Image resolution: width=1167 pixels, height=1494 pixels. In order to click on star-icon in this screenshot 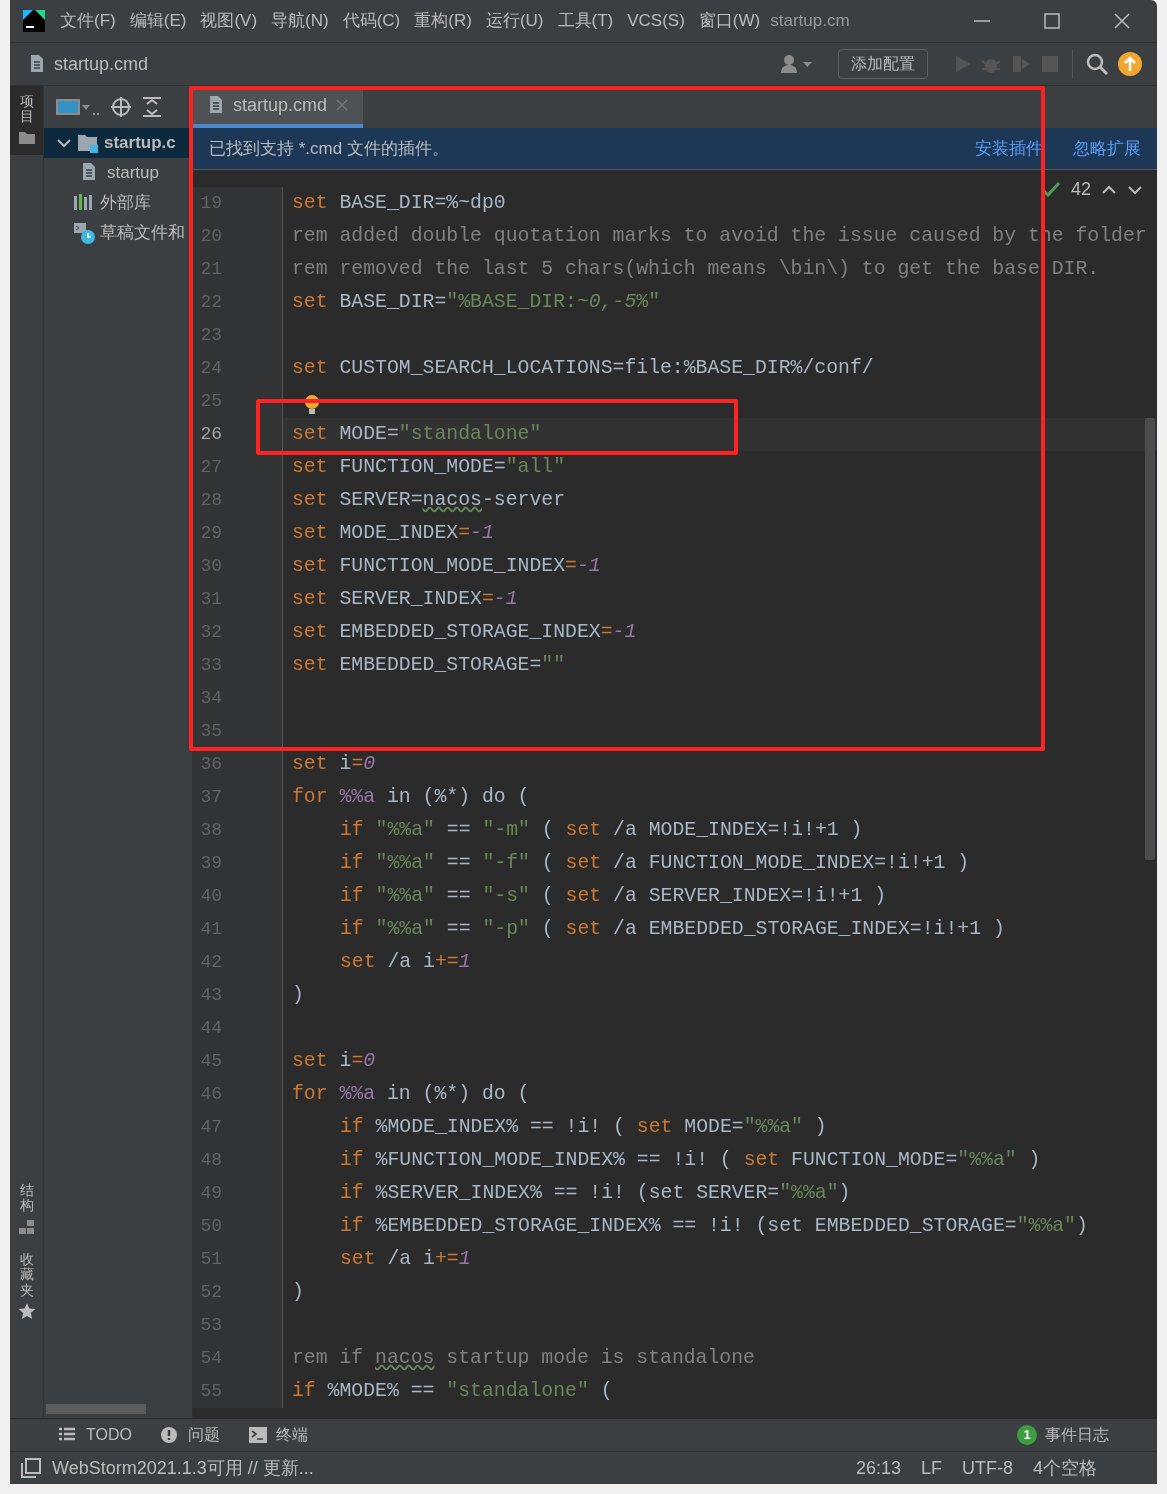, I will do `click(26, 1311)`.